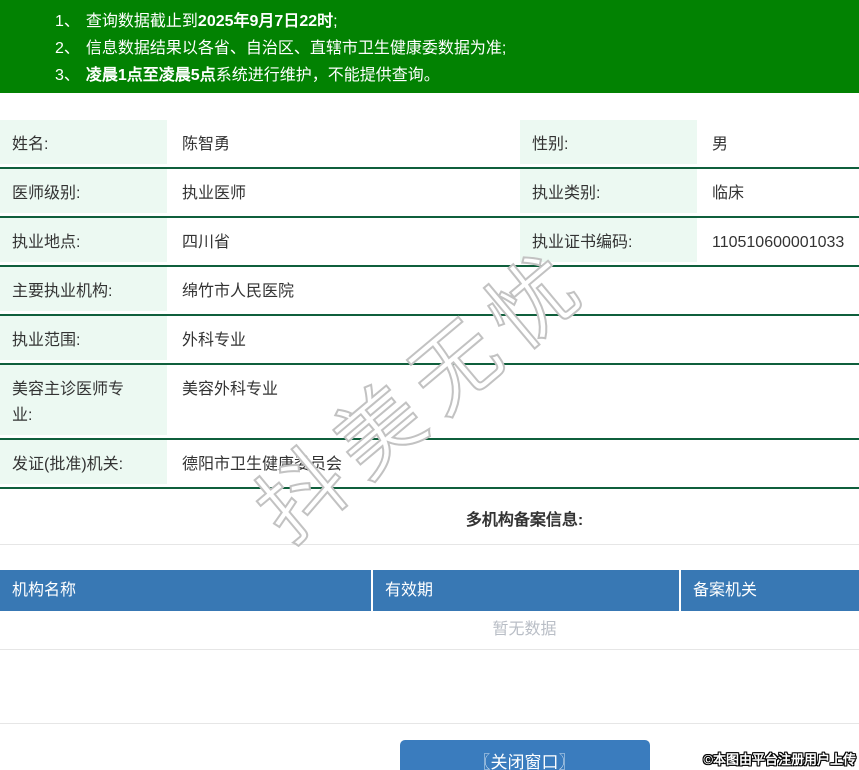  What do you see at coordinates (526, 590) in the screenshot?
I see `column-header-validity-period: 有效期` at bounding box center [526, 590].